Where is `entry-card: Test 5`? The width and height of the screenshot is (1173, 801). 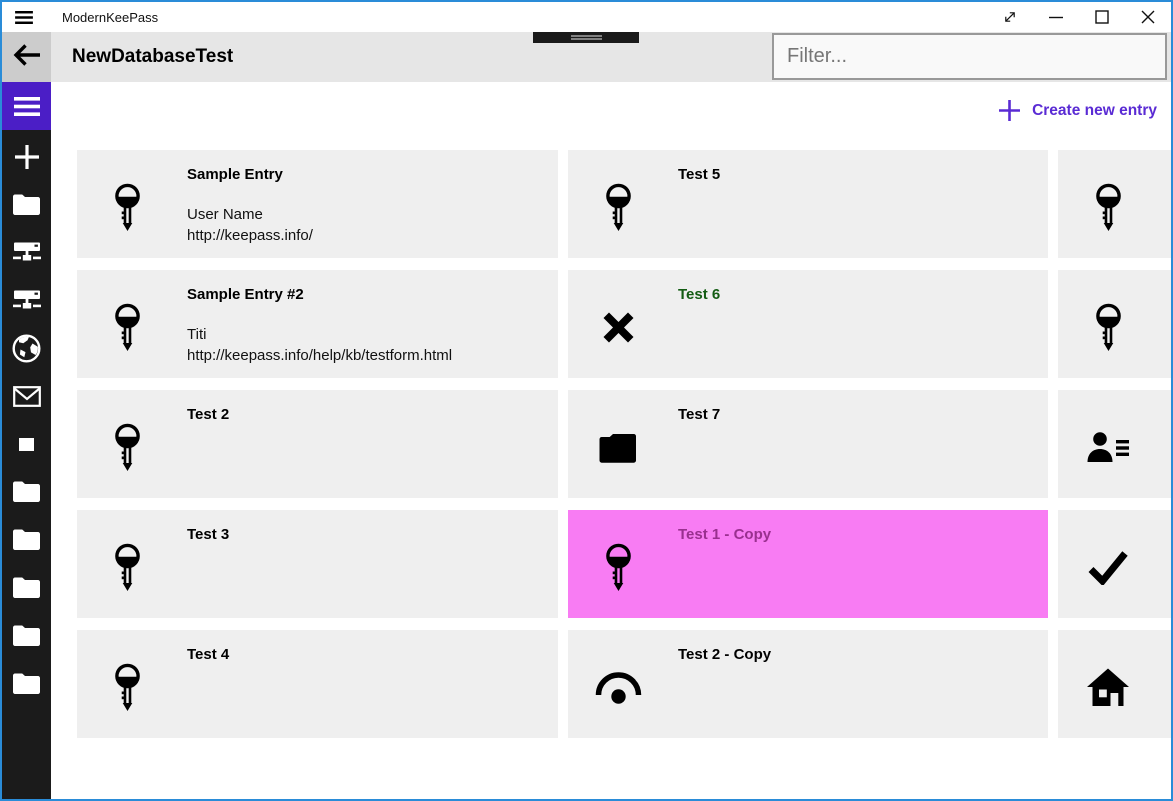 entry-card: Test 5 is located at coordinates (808, 204).